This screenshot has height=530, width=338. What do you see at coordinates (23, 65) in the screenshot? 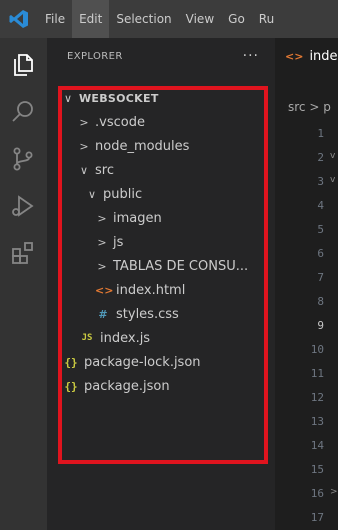
I see `explorer-icon` at bounding box center [23, 65].